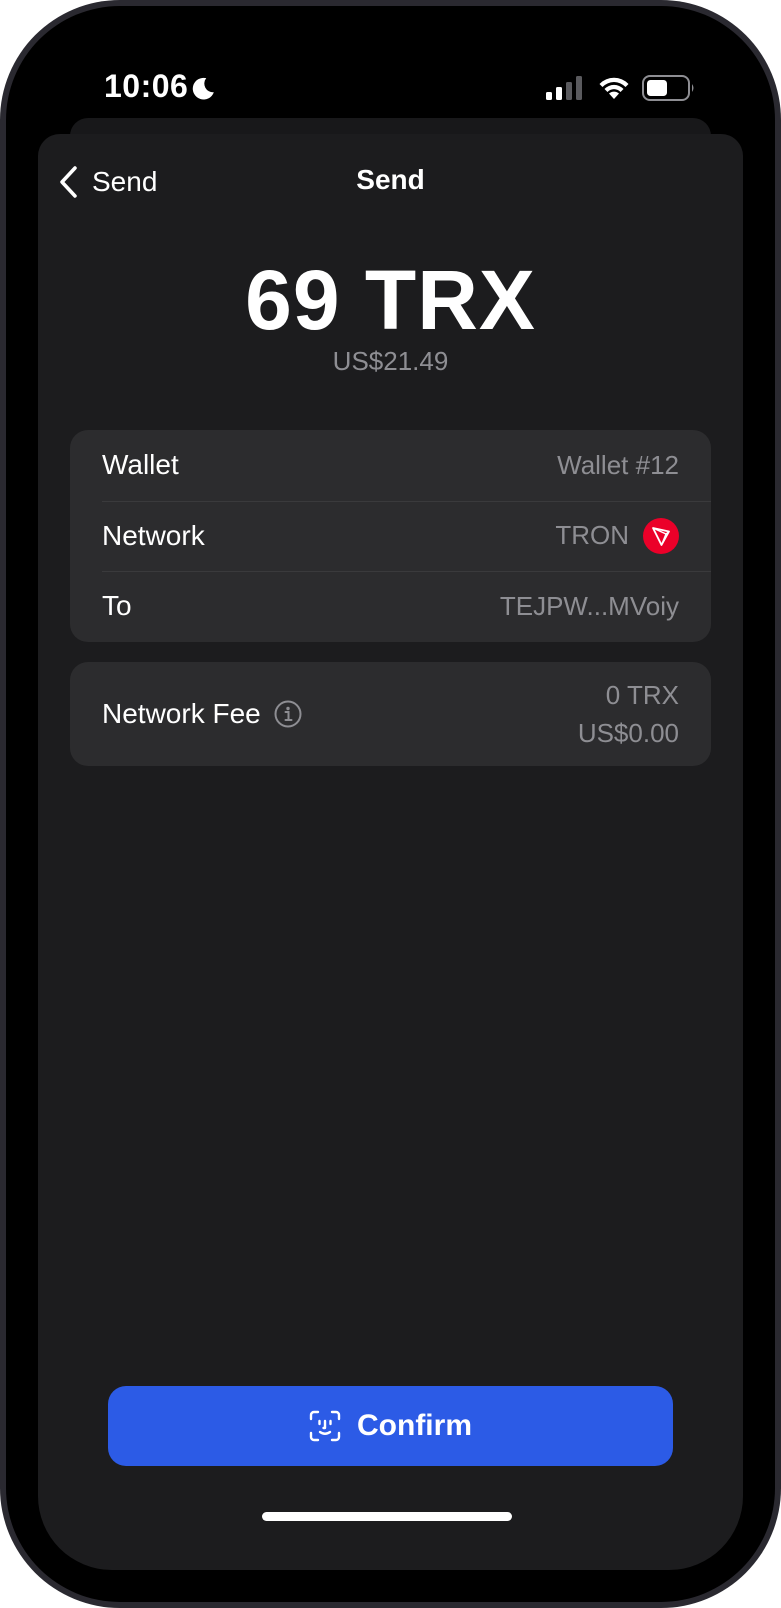  I want to click on wallet-row: Wallet Wallet #12, so click(390, 465).